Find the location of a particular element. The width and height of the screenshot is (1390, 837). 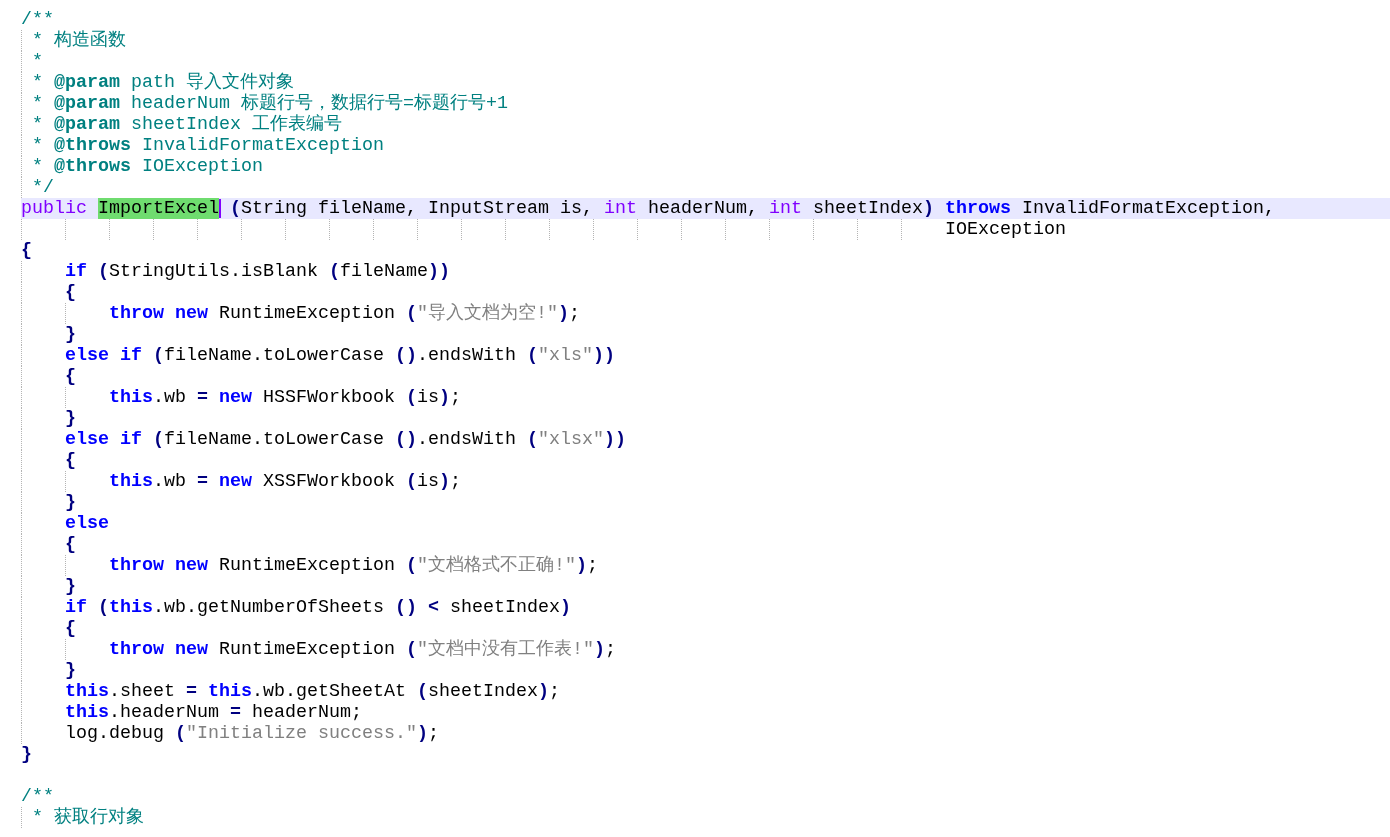

code-line: * @param sheetIndex 工作表编号 is located at coordinates (186, 124).